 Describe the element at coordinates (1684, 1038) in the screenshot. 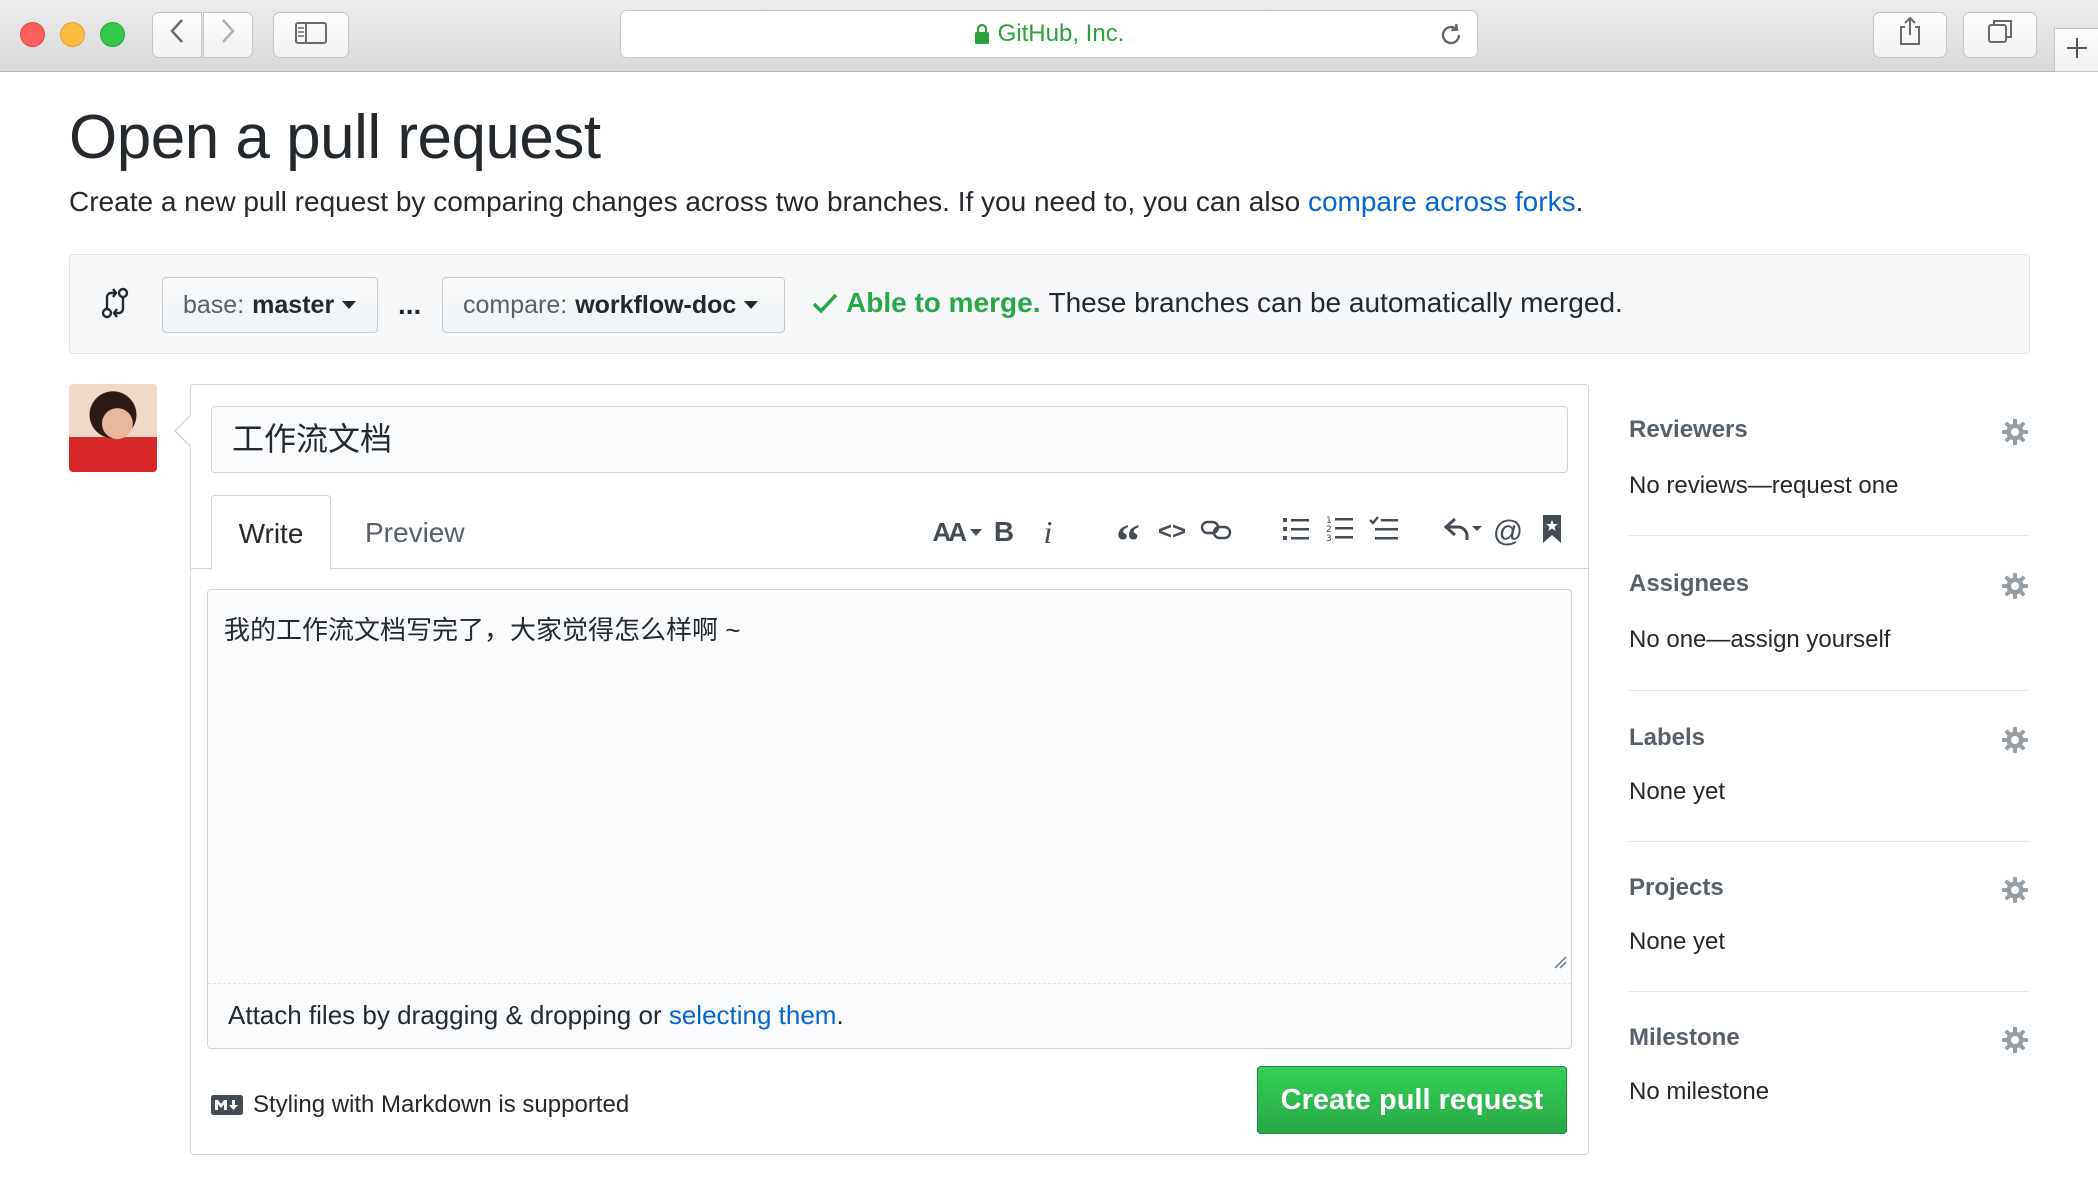

I see `milestone-heading: Milestone` at that location.